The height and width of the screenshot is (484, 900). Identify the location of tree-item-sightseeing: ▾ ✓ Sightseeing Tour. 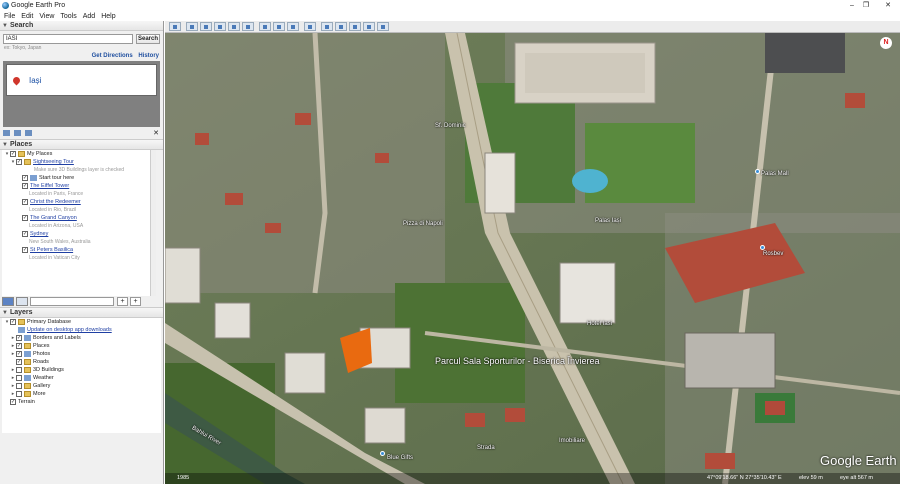
(79, 162).